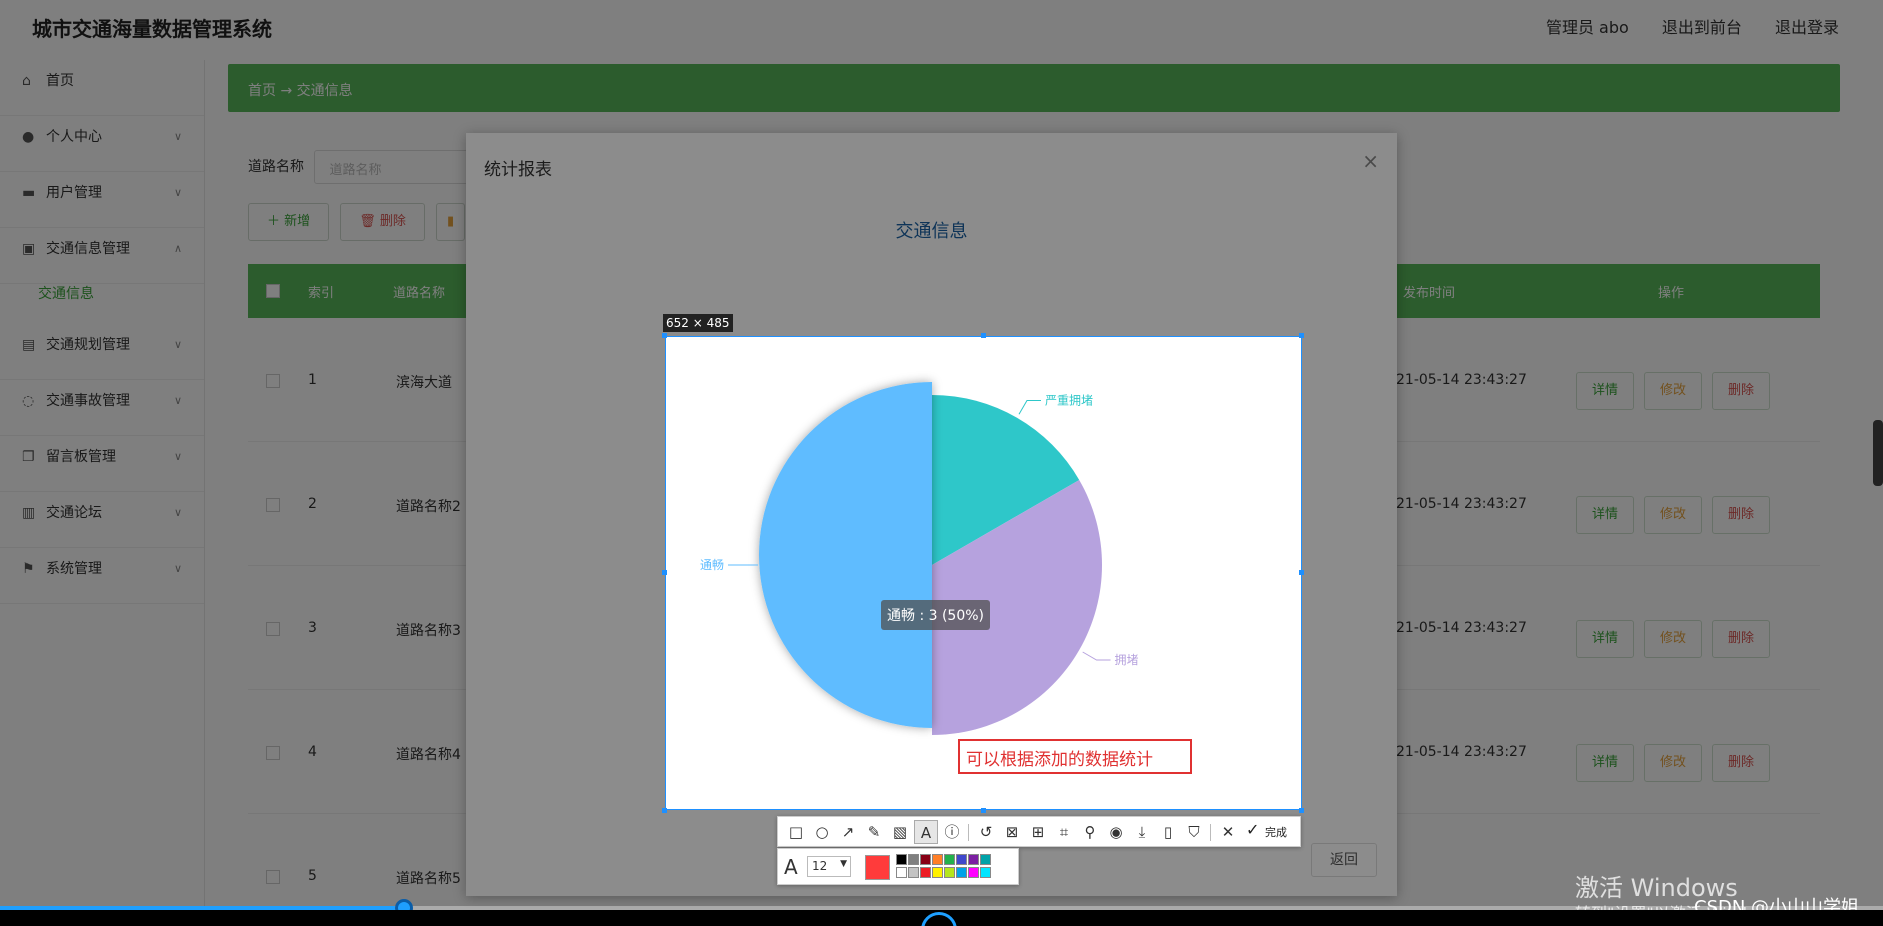 This screenshot has height=926, width=1883. What do you see at coordinates (1012, 832) in the screenshot?
I see `ocr-icon: ⊠` at bounding box center [1012, 832].